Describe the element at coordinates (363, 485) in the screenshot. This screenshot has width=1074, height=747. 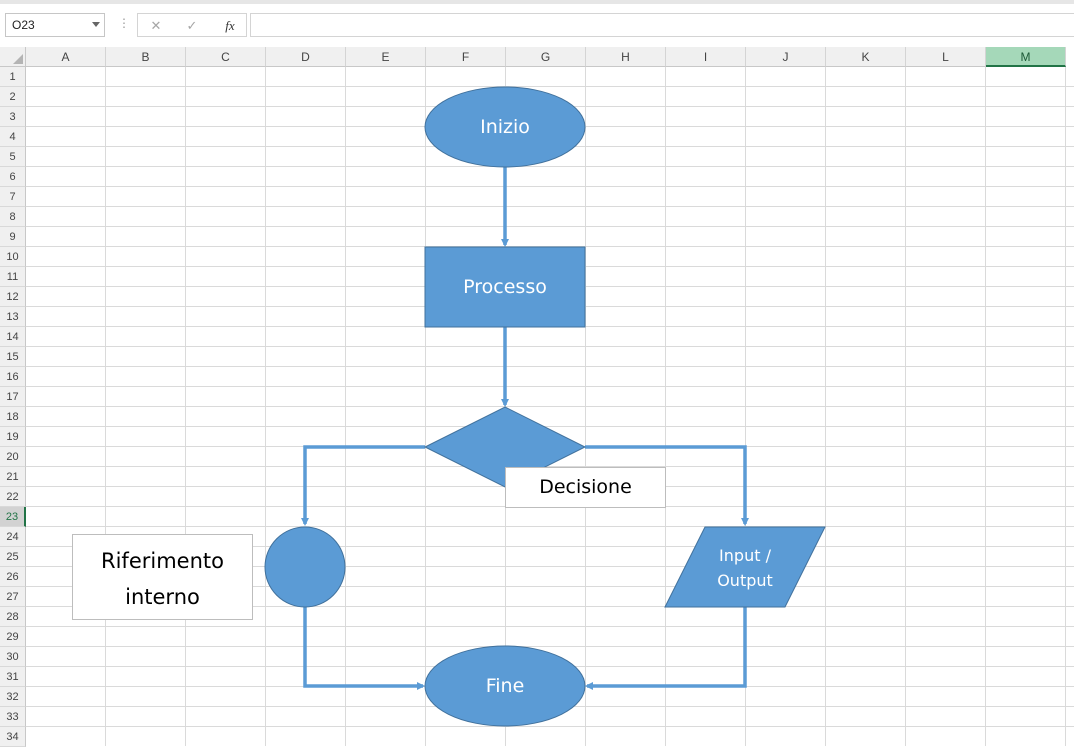
I see `connector-decision-to-reference` at that location.